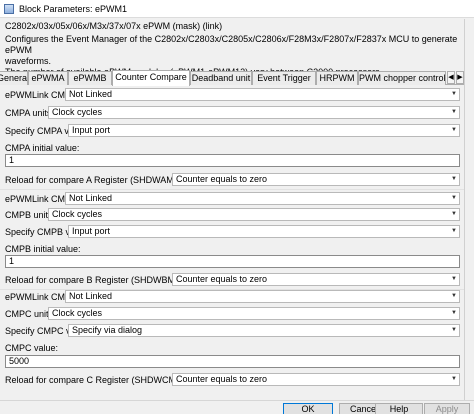 This screenshot has height=414, width=474. Describe the element at coordinates (91, 130) in the screenshot. I see `specify-cmpa-value: Input port` at that location.